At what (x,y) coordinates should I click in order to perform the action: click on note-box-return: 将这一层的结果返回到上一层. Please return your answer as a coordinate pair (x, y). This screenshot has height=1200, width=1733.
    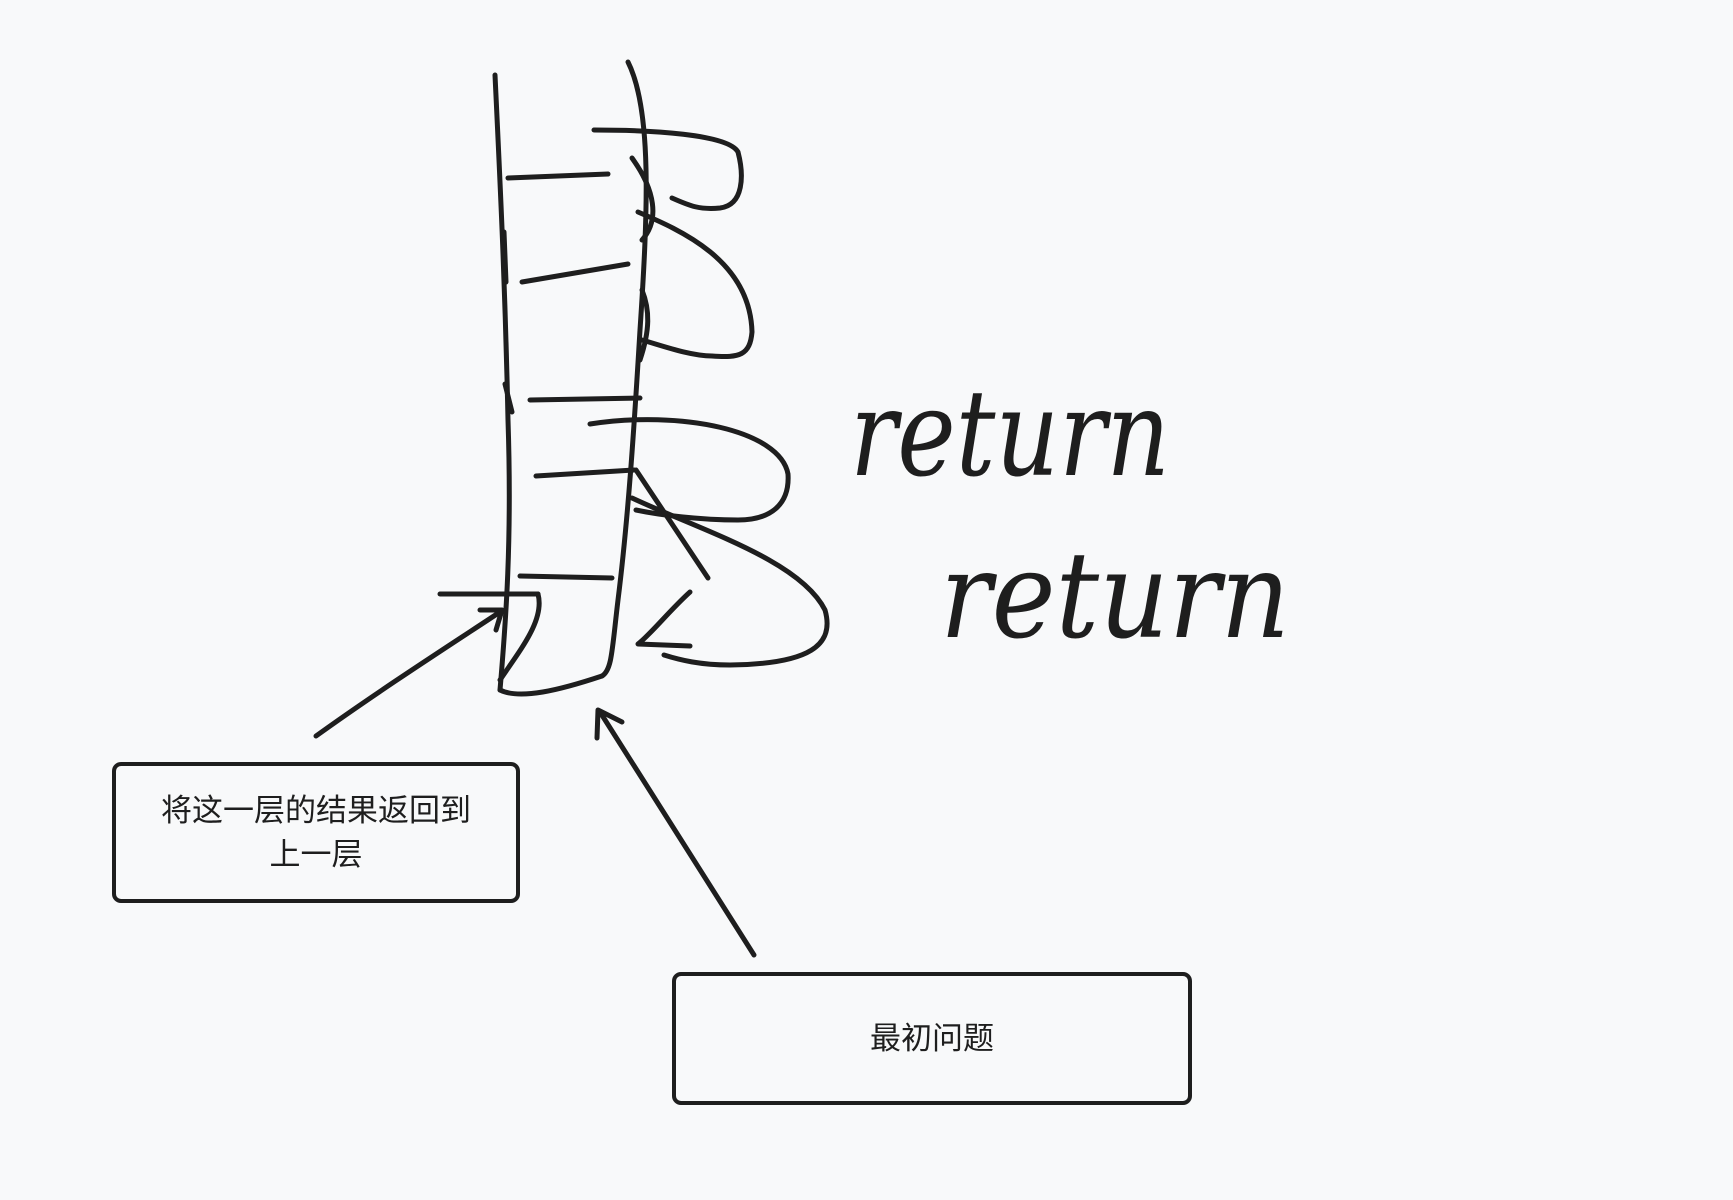
    Looking at the image, I should click on (316, 832).